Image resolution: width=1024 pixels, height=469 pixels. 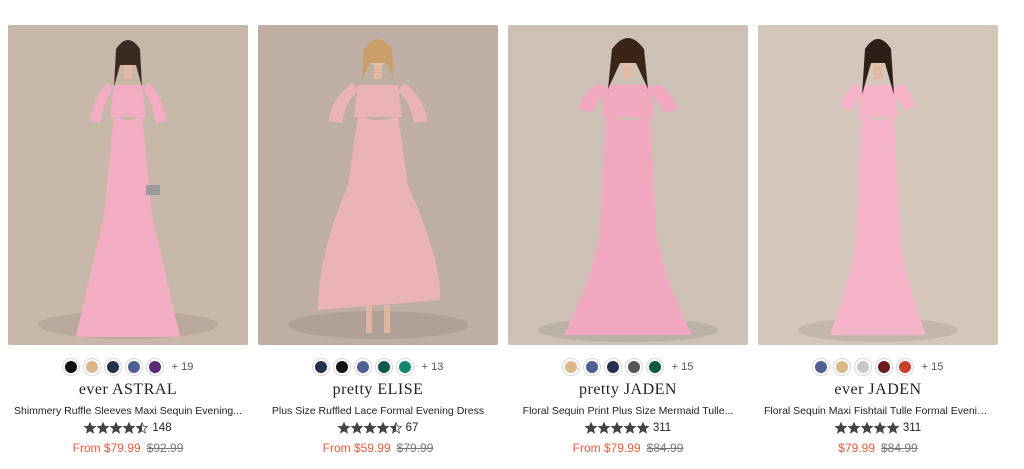 I want to click on color-swatches: + 13, so click(x=378, y=367).